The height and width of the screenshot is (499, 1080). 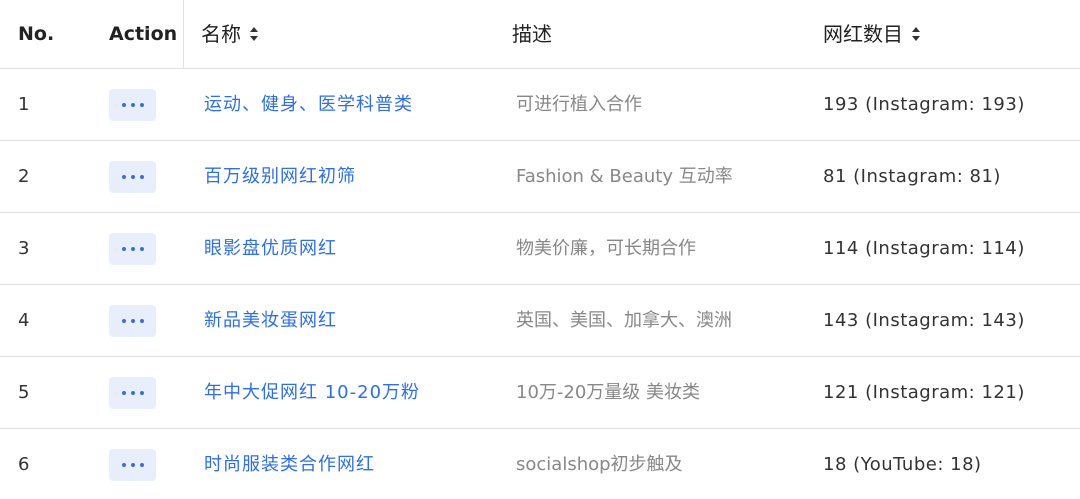 I want to click on influencer-count: 193 (Instagram: 193), so click(x=924, y=104).